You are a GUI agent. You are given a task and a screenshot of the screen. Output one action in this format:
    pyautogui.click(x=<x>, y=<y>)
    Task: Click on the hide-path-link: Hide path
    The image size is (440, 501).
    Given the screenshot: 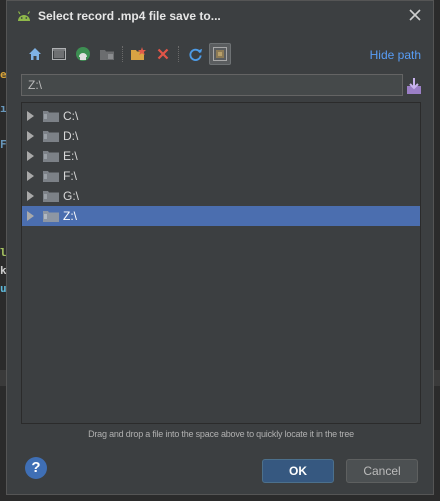 What is the action you would take?
    pyautogui.click(x=395, y=55)
    